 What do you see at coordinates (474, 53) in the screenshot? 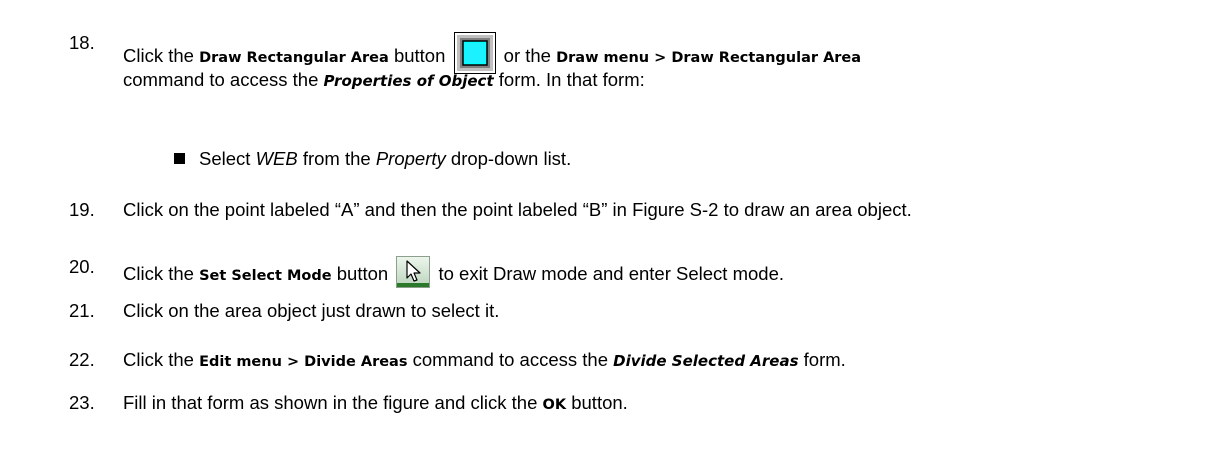
I see `draw-rectangular-area-icon` at bounding box center [474, 53].